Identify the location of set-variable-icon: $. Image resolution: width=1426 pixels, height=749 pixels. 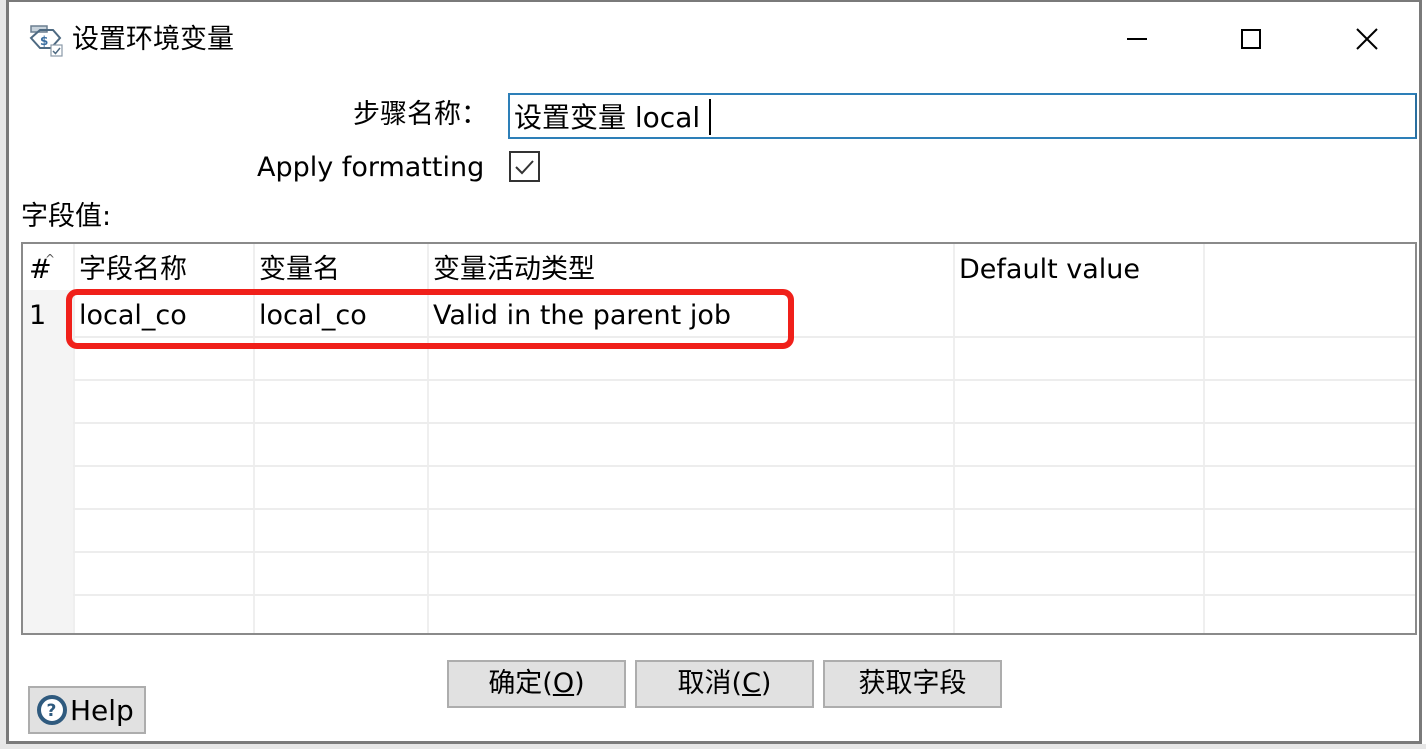
(46, 41).